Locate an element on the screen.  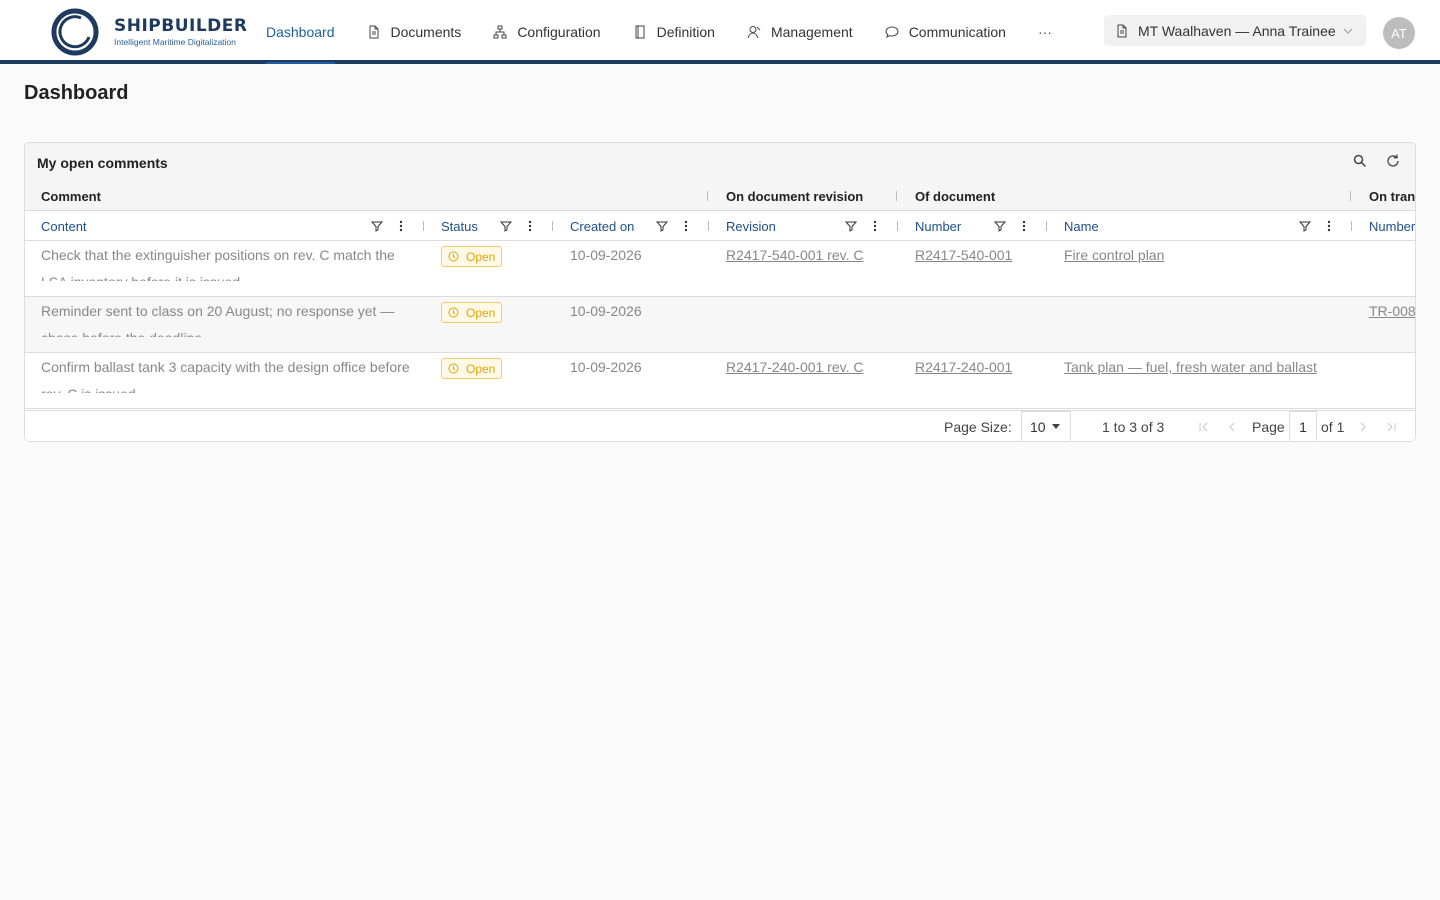
nav-tab-label: Management is located at coordinates (811, 32).